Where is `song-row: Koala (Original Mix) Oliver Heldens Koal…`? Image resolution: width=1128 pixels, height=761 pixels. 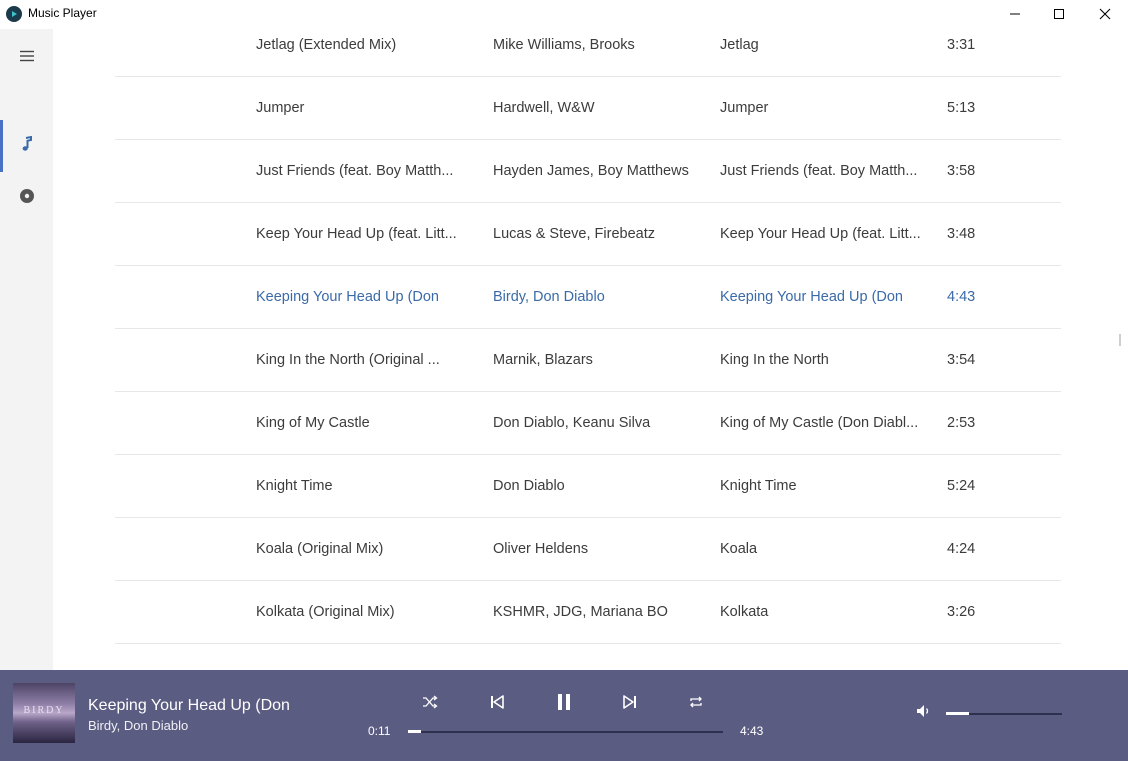 song-row: Koala (Original Mix) Oliver Heldens Koal… is located at coordinates (588, 549).